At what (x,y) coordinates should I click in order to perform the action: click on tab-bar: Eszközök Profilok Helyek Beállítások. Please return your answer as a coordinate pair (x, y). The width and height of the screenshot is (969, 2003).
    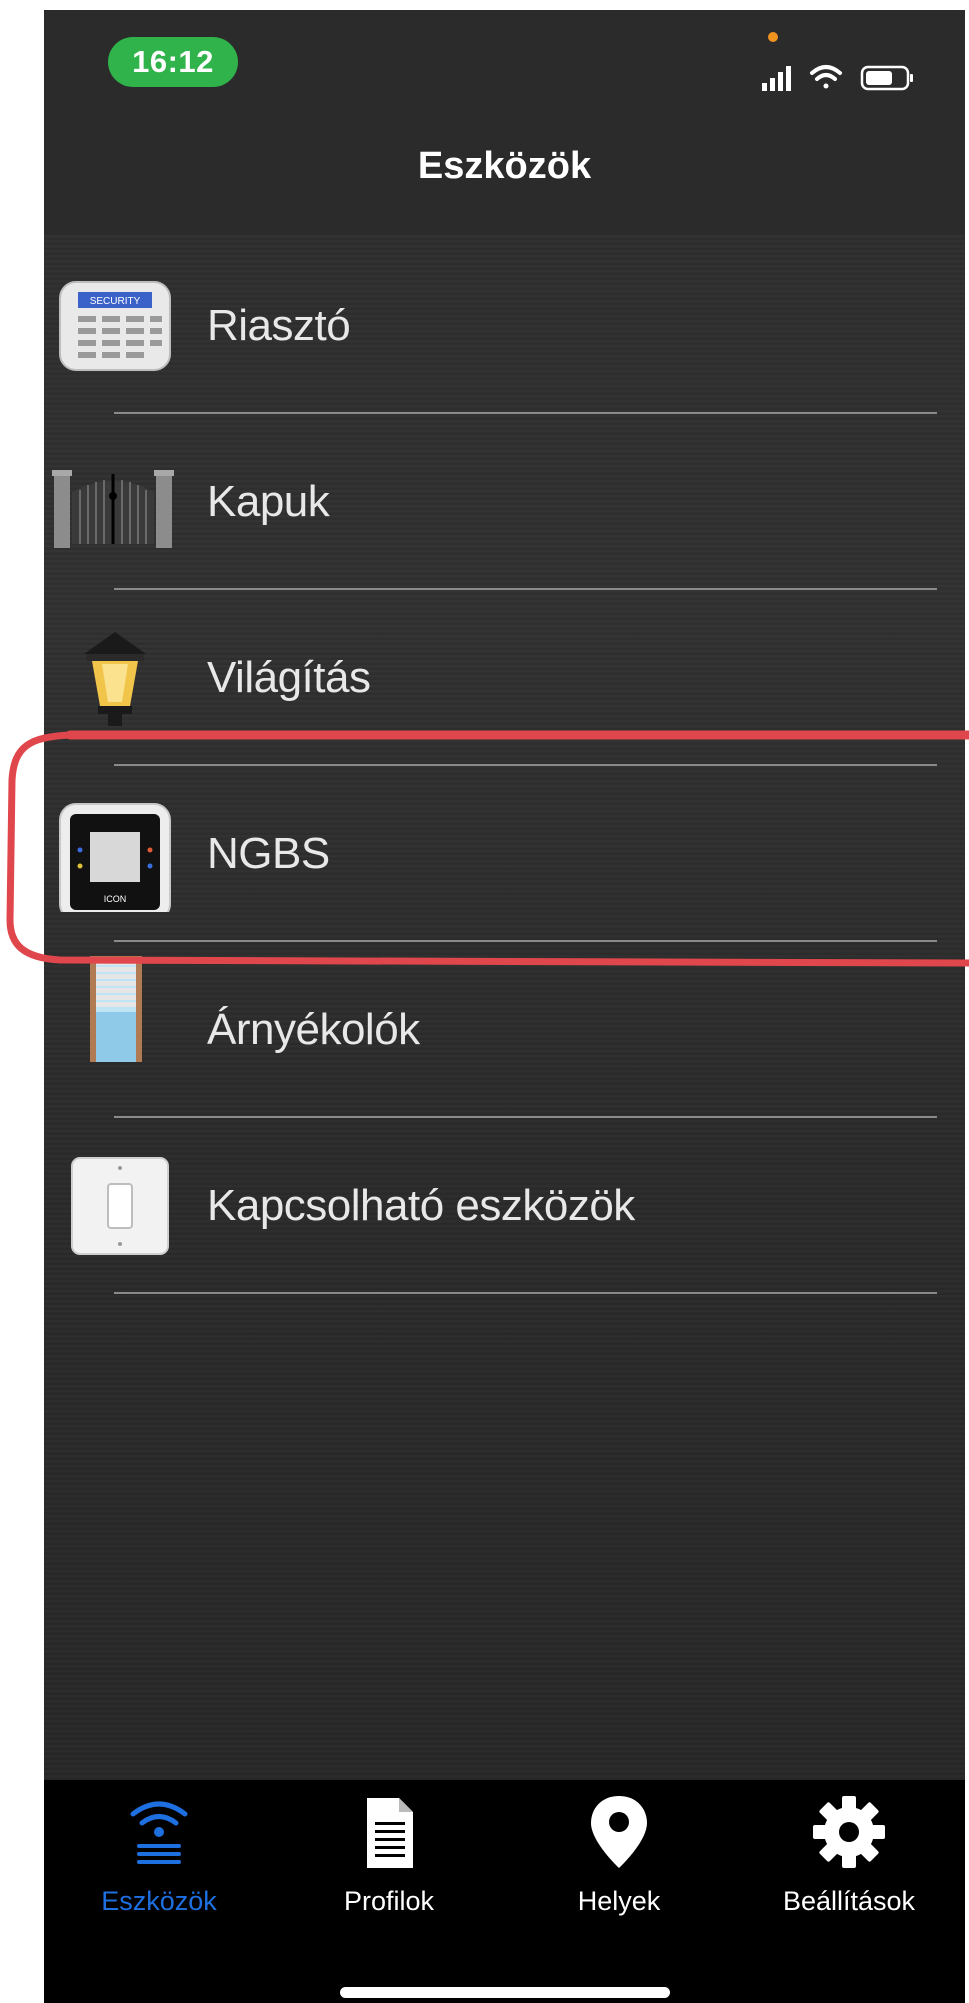
    Looking at the image, I should click on (504, 1891).